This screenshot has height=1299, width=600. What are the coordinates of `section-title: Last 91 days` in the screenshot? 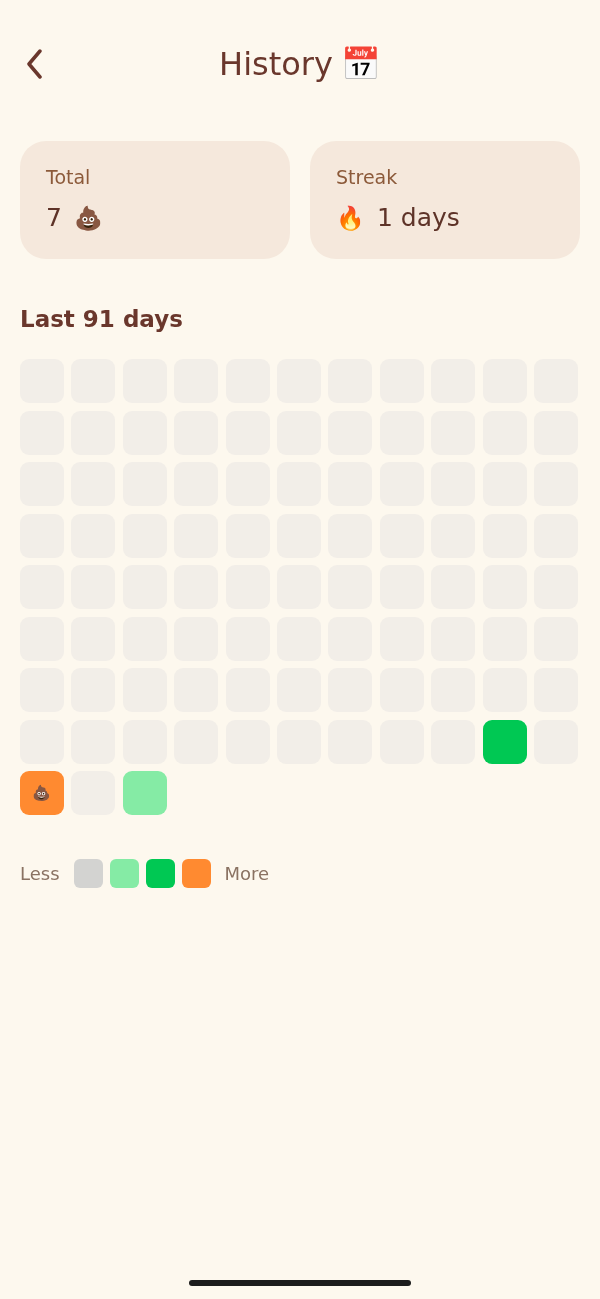 It's located at (102, 319).